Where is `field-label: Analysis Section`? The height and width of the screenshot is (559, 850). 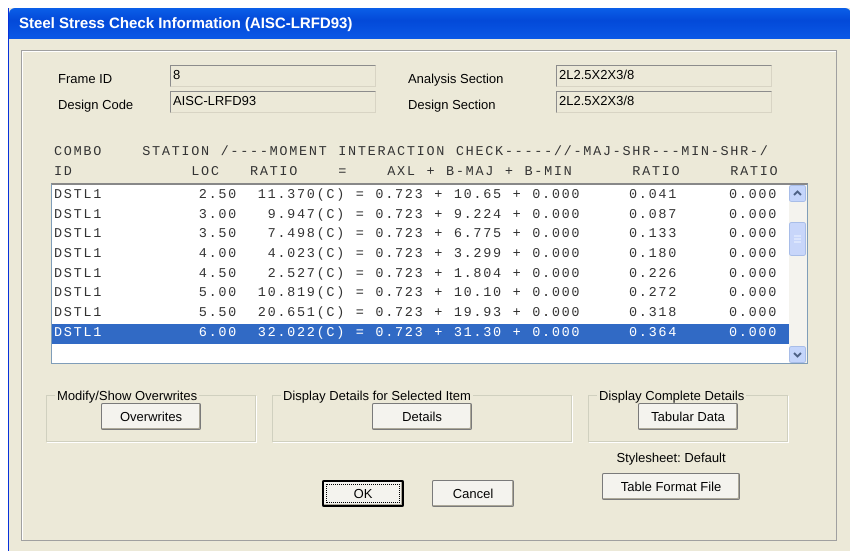 field-label: Analysis Section is located at coordinates (456, 79).